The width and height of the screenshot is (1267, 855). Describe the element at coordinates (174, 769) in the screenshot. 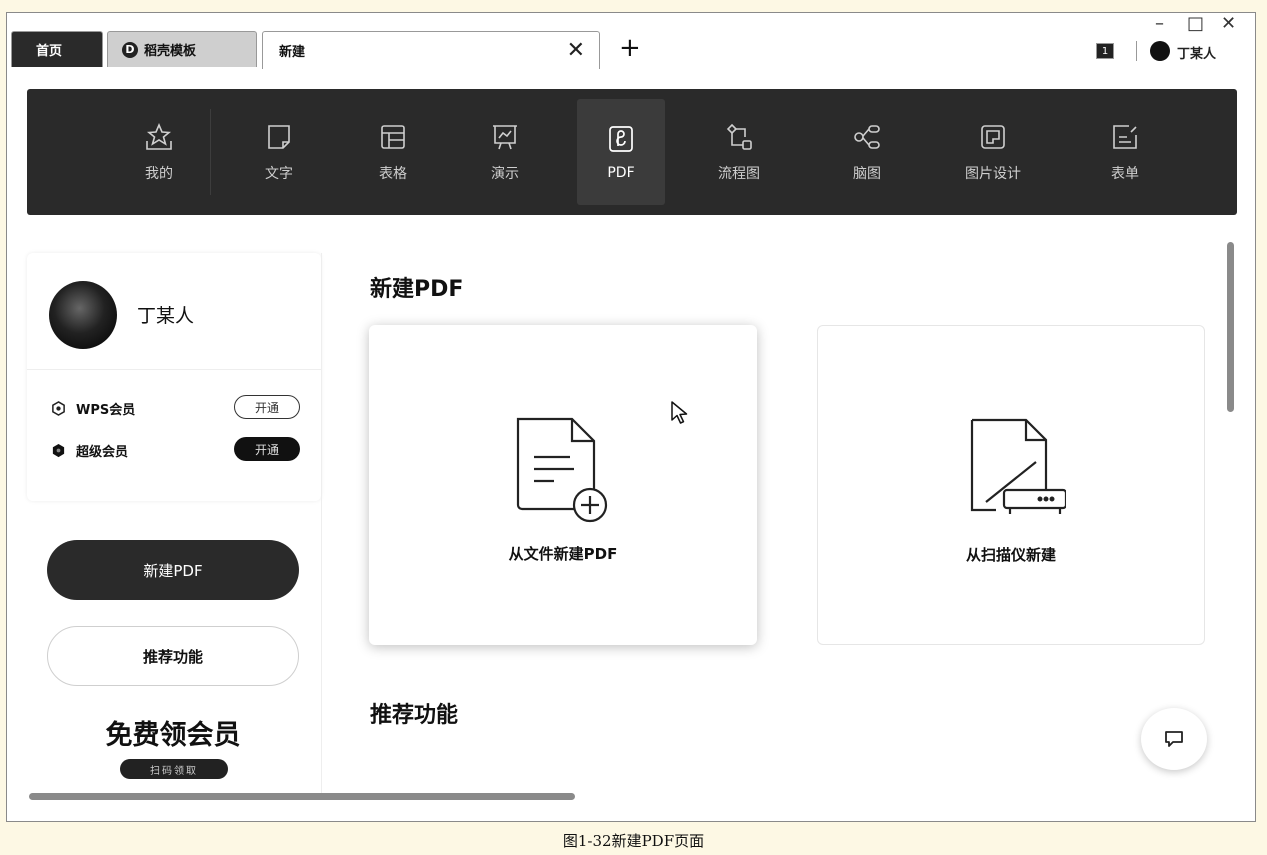

I see `scan-to-claim-badge: 扫码领取` at that location.